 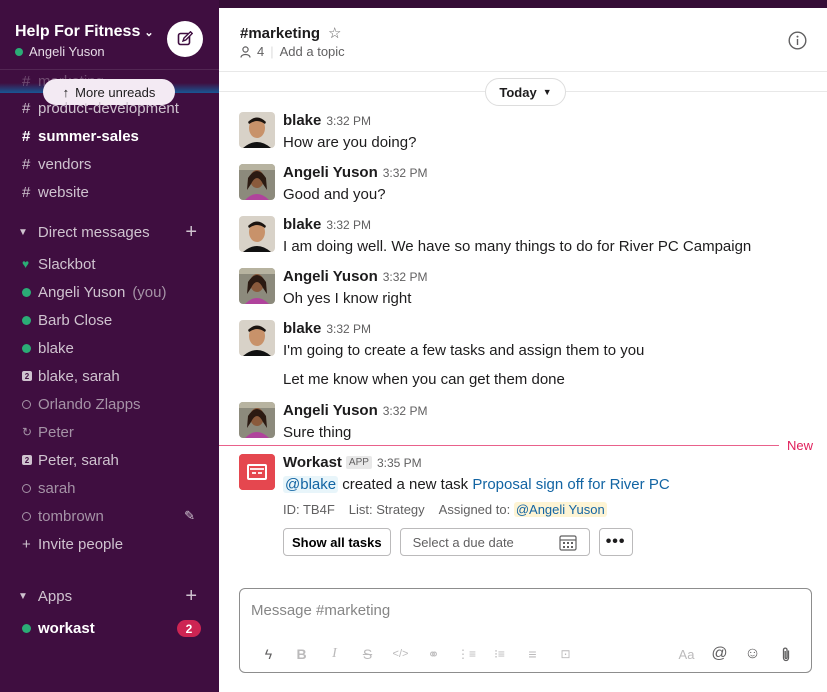 I want to click on sidebar-dm-angeli-yuson: Angeli Yuson (you), so click(x=109, y=292).